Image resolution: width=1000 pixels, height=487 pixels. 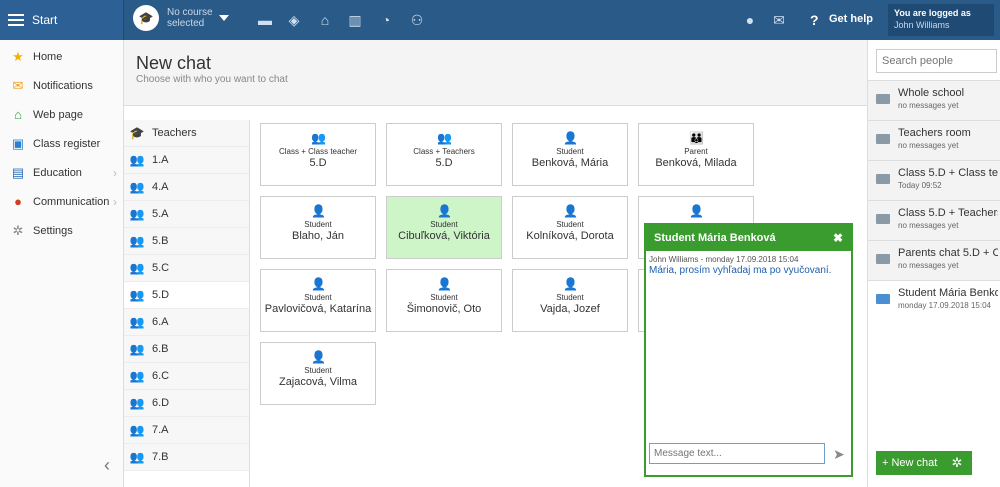 What do you see at coordinates (16, 20) in the screenshot?
I see `hamburger-icon` at bounding box center [16, 20].